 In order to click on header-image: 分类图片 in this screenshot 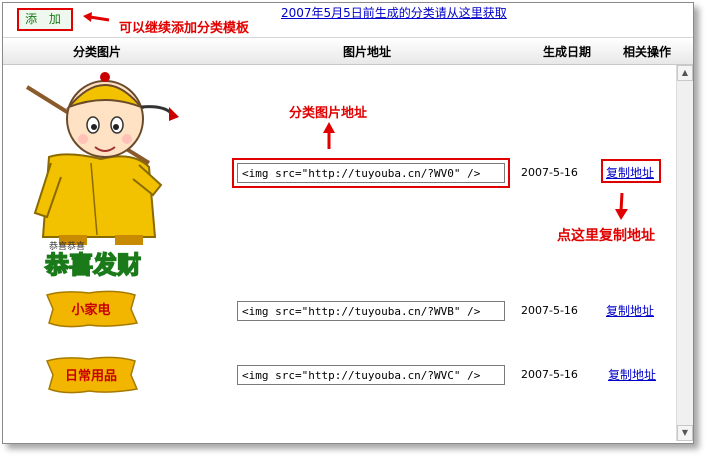, I will do `click(97, 52)`.